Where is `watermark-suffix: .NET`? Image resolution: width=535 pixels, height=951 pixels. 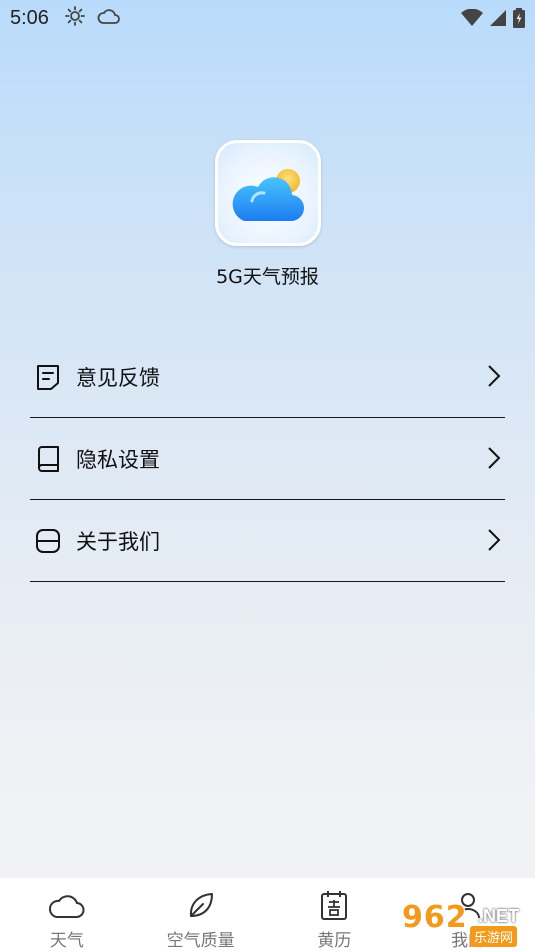 watermark-suffix: .NET is located at coordinates (499, 916).